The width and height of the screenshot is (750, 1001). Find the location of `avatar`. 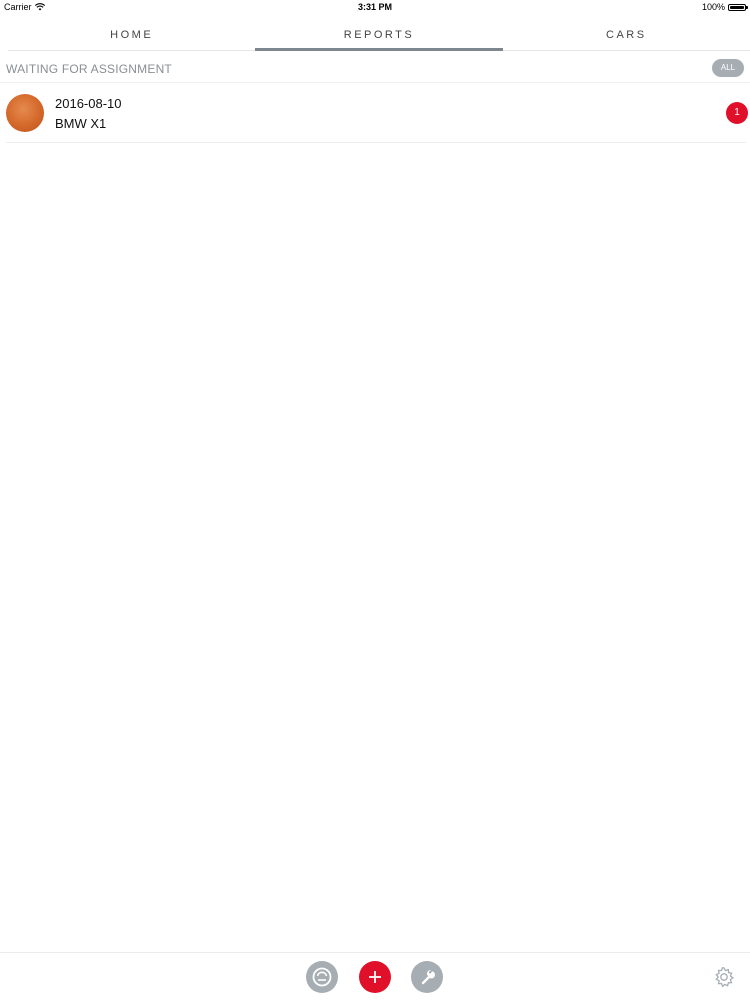

avatar is located at coordinates (25, 113).